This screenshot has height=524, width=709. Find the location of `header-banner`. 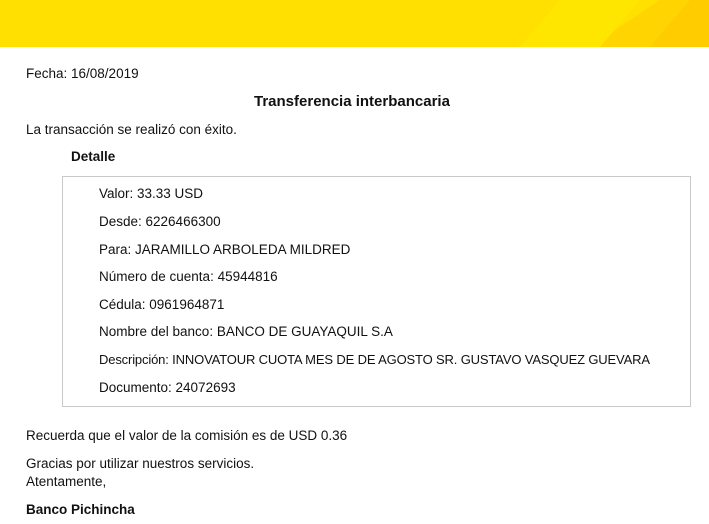

header-banner is located at coordinates (354, 23).